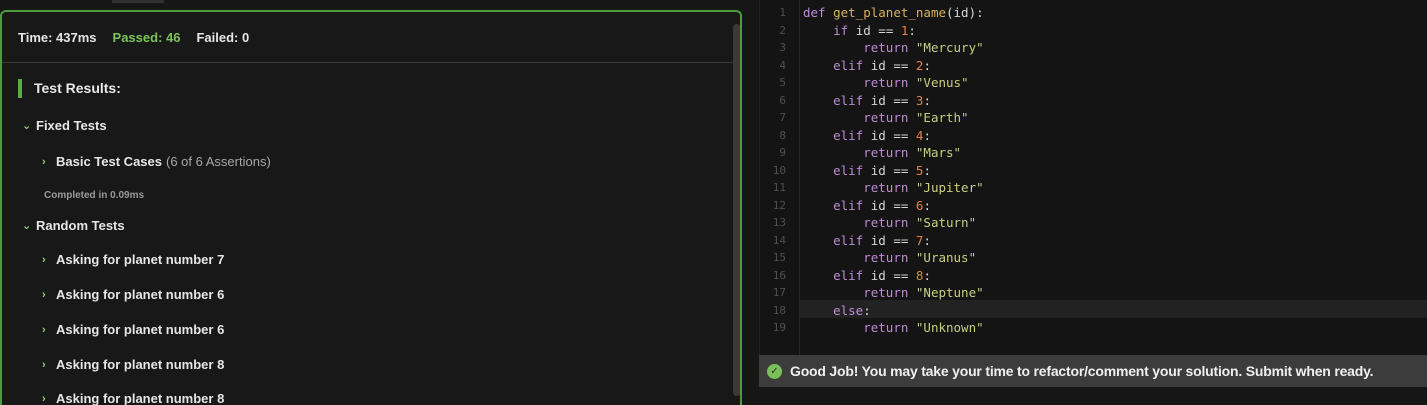  I want to click on function-name: get_planet_name, so click(889, 12).